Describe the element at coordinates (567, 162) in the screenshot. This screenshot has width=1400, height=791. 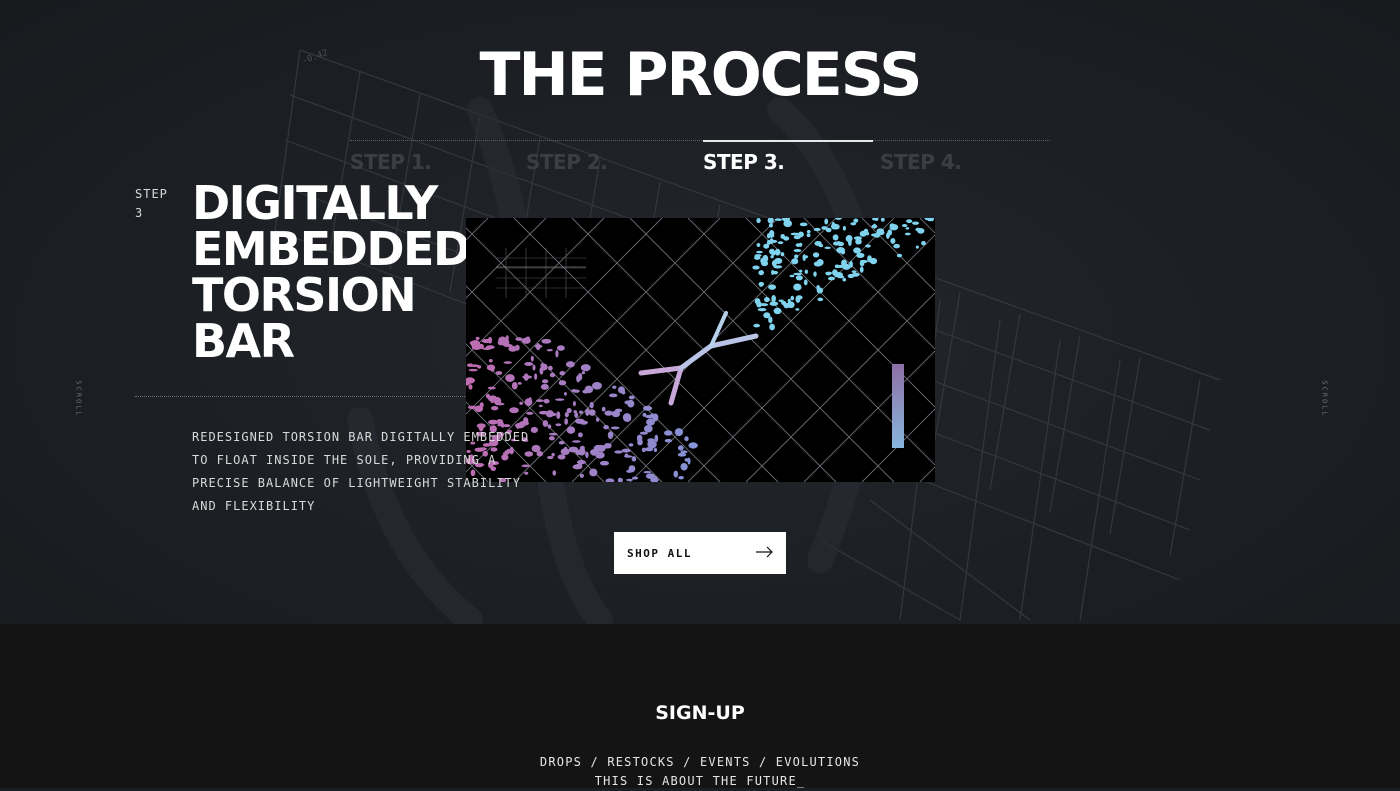
I see `step-2-tab: STEP 2.` at that location.